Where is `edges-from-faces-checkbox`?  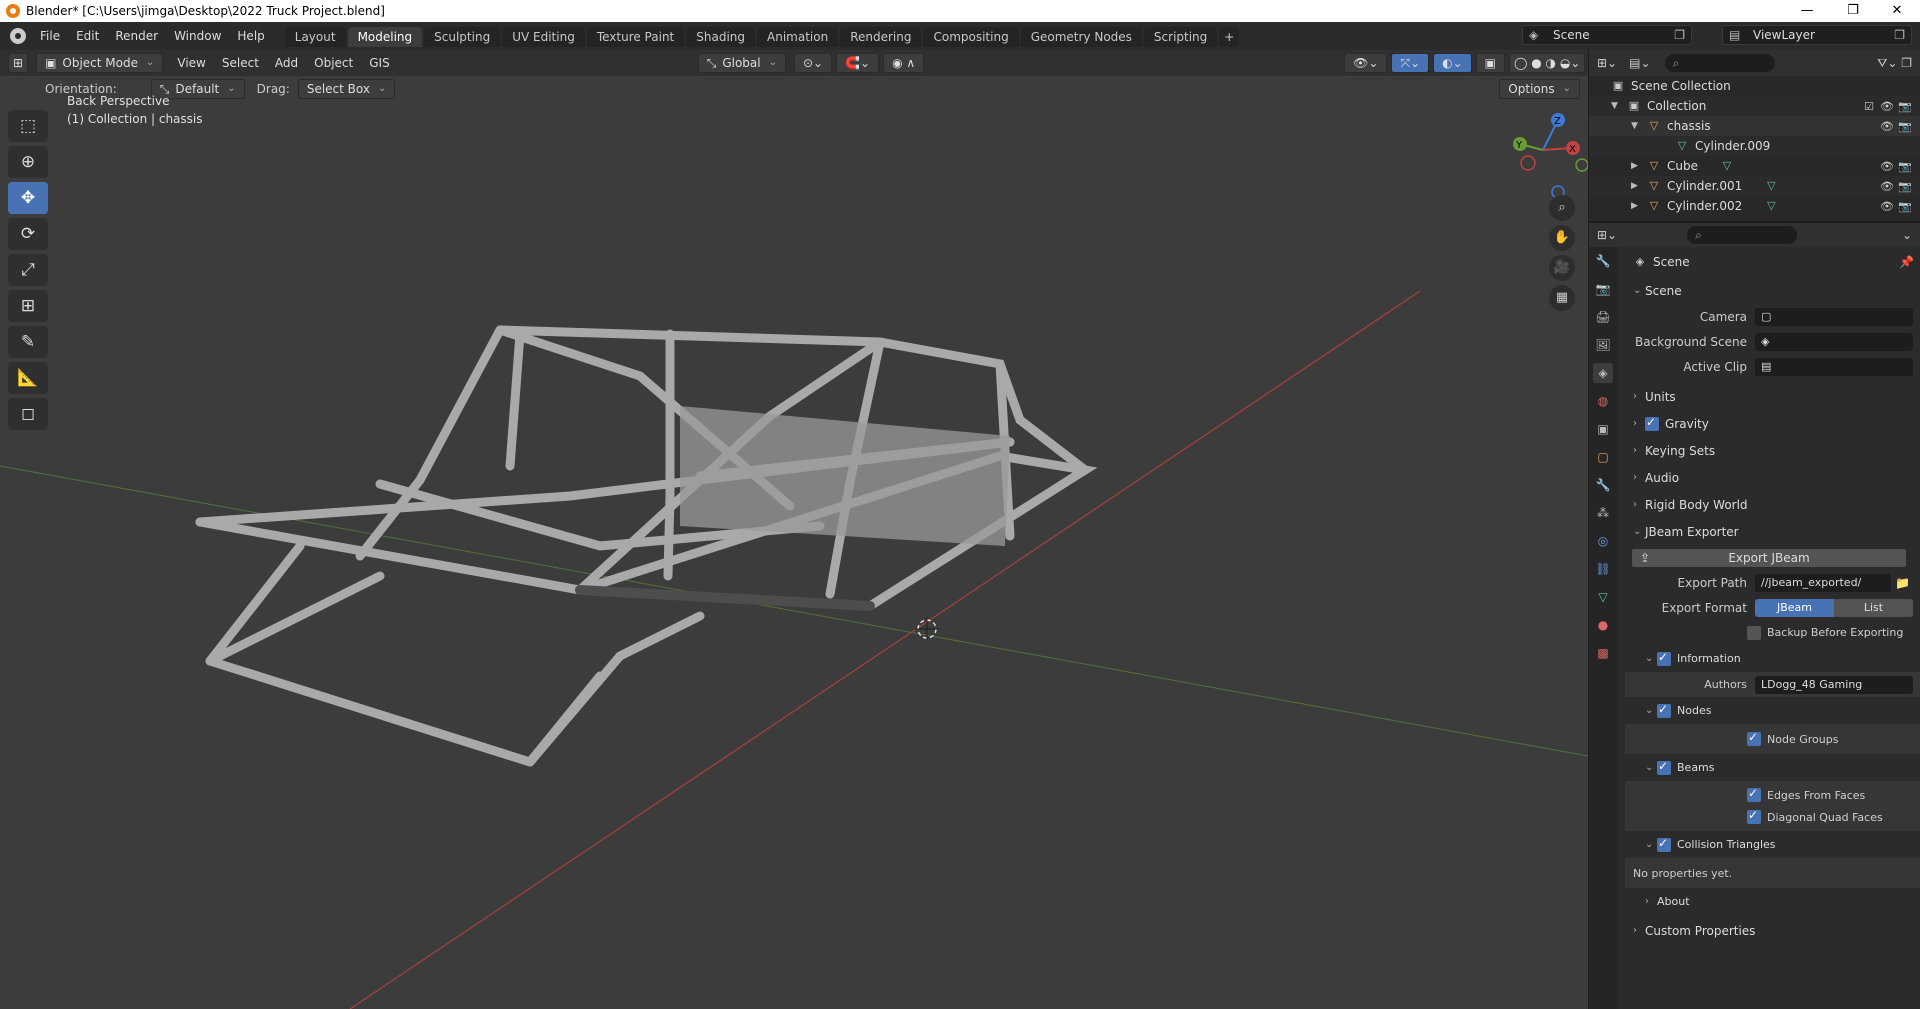 edges-from-faces-checkbox is located at coordinates (1754, 794).